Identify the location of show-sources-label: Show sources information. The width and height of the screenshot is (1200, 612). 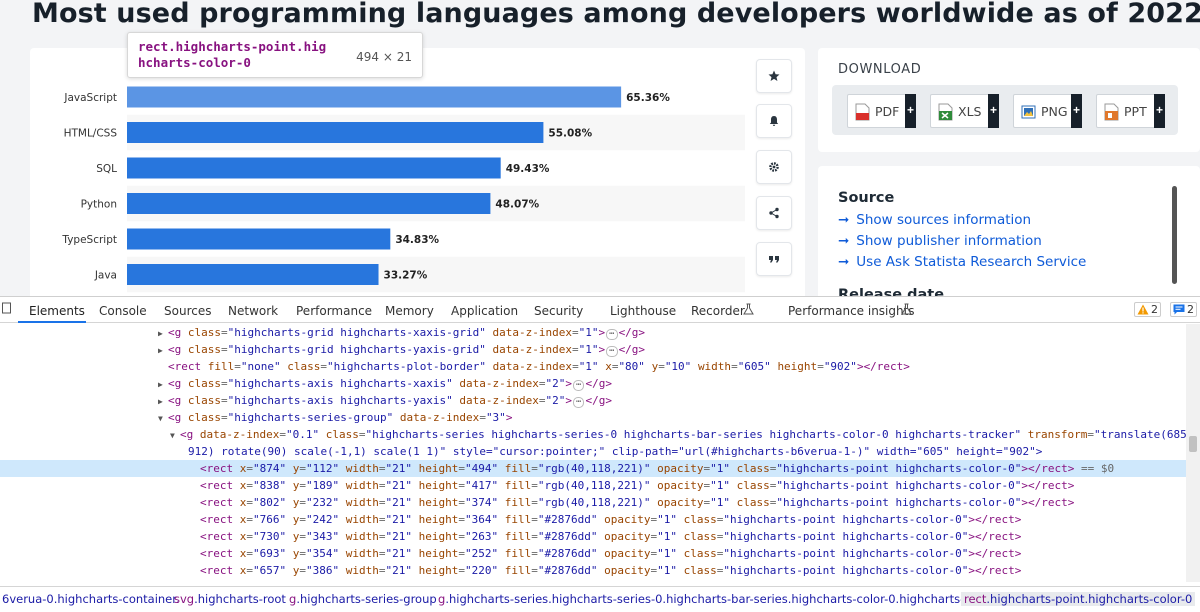
(943, 220).